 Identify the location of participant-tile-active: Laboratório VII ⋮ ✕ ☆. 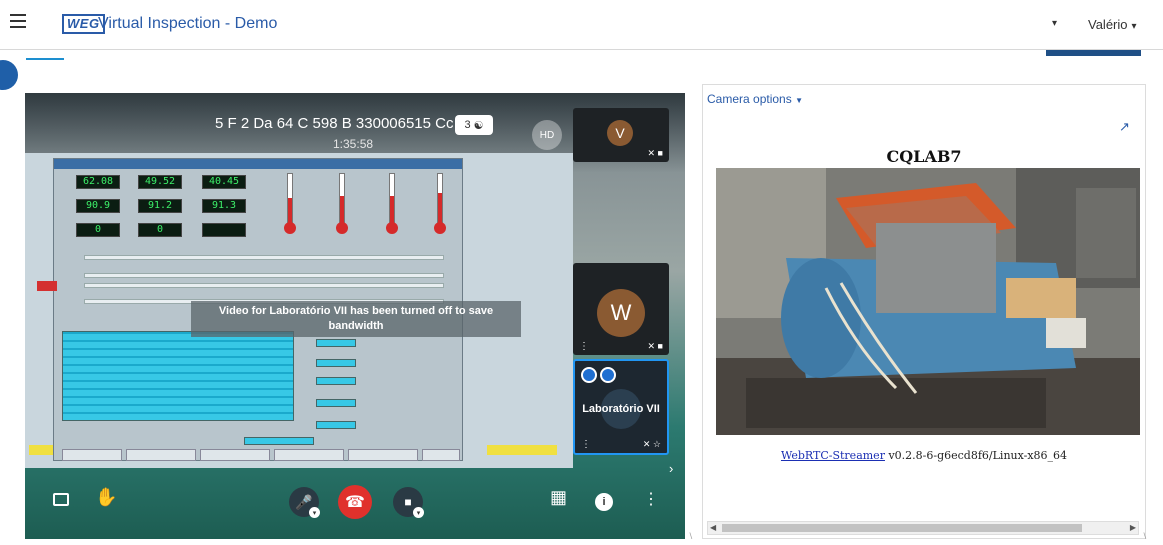
(621, 407).